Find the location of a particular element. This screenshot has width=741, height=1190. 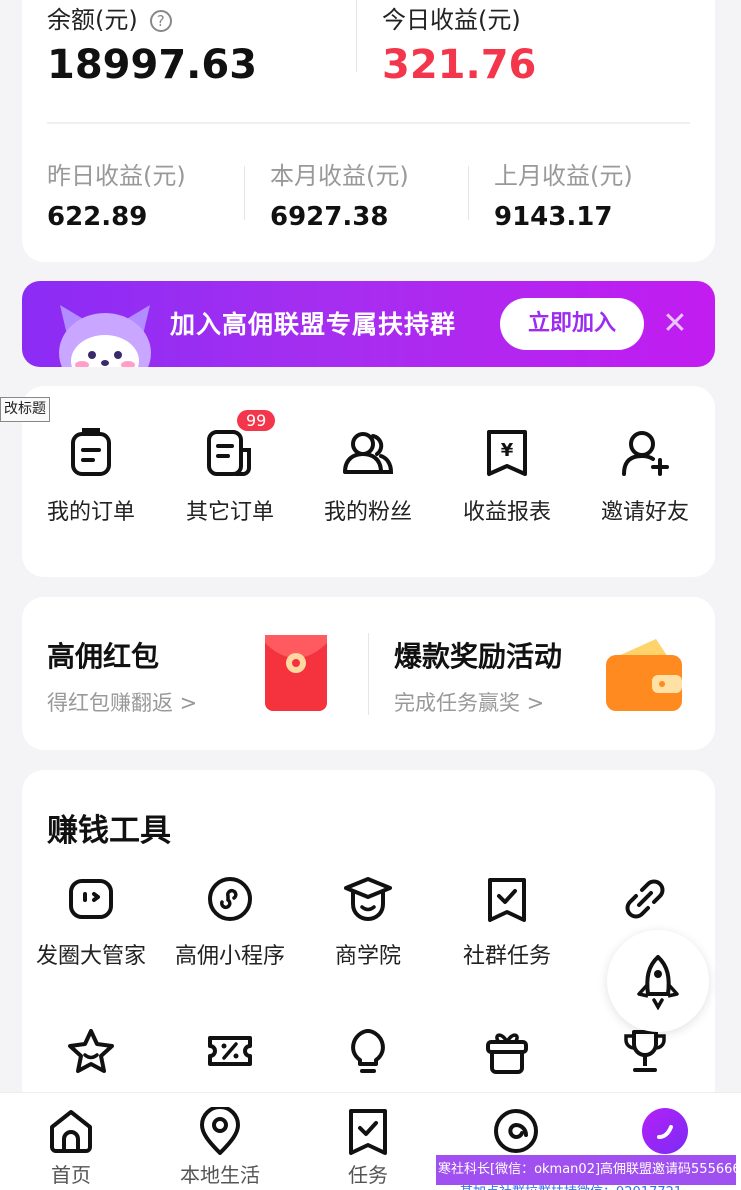

invite-friends-label: 邀请好友 is located at coordinates (644, 512).